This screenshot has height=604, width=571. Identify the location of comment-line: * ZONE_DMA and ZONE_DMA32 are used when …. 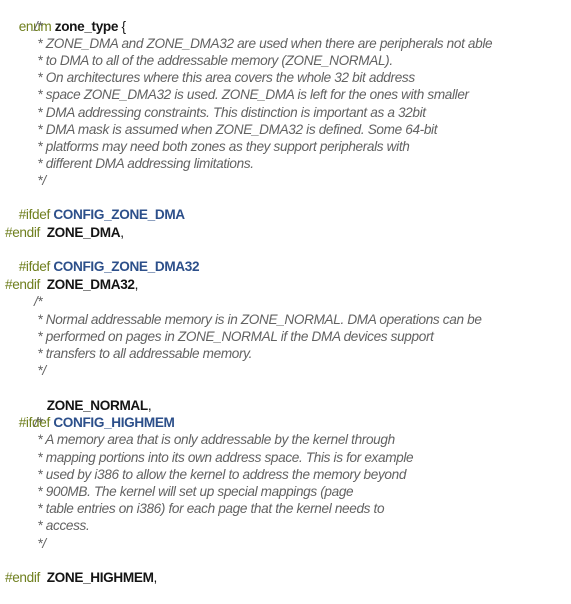
(263, 43).